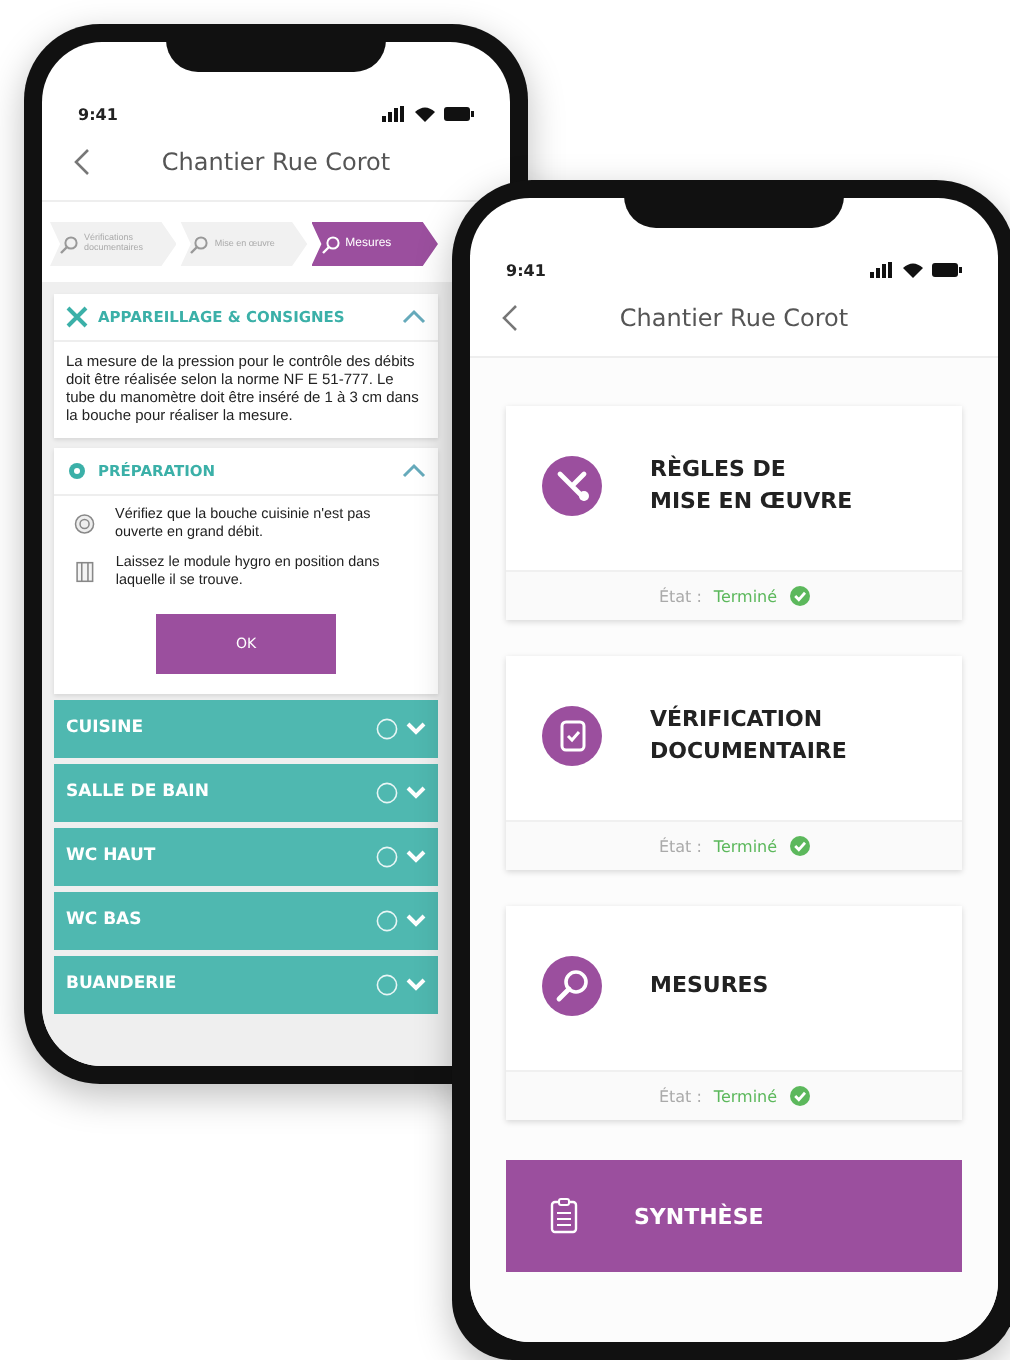  What do you see at coordinates (246, 728) in the screenshot?
I see `room-row: CUISINE` at bounding box center [246, 728].